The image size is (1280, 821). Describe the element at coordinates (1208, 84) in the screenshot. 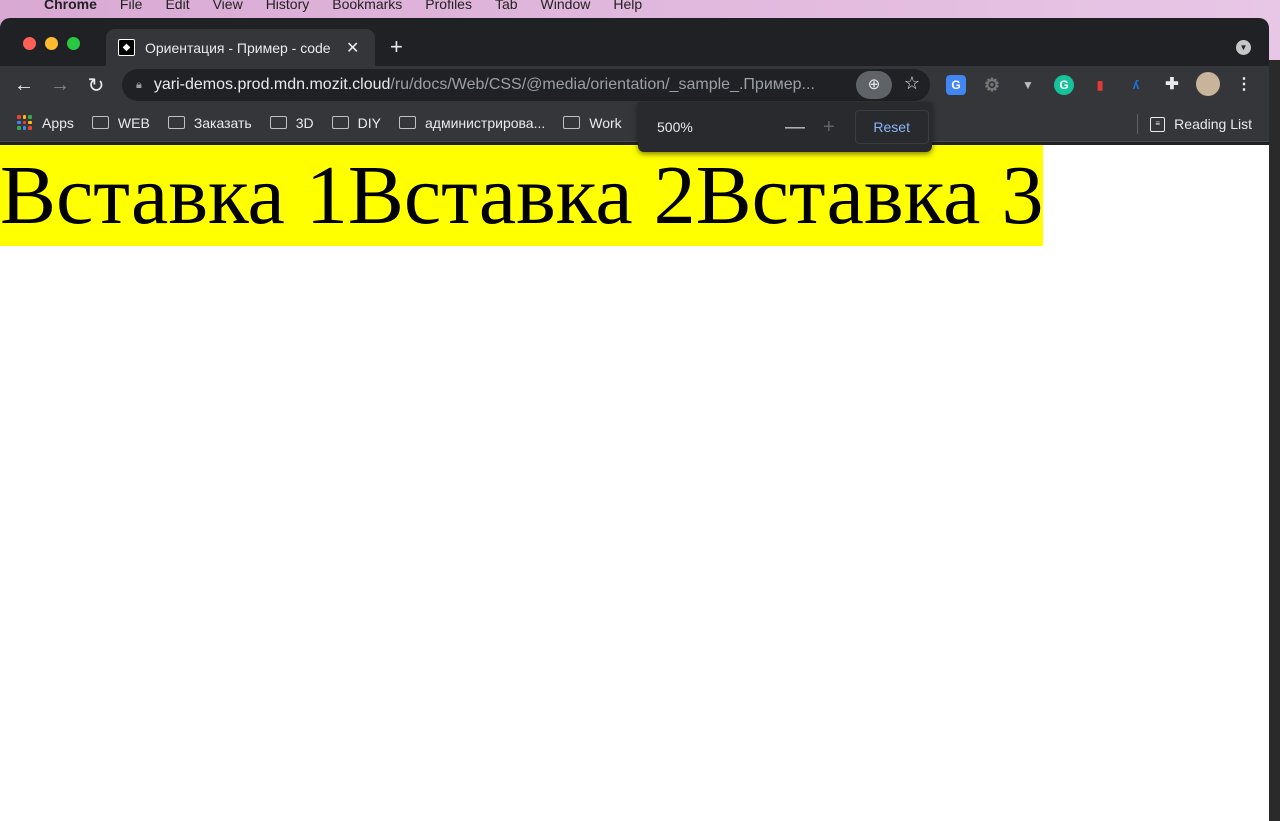

I see `profile-avatar` at that location.